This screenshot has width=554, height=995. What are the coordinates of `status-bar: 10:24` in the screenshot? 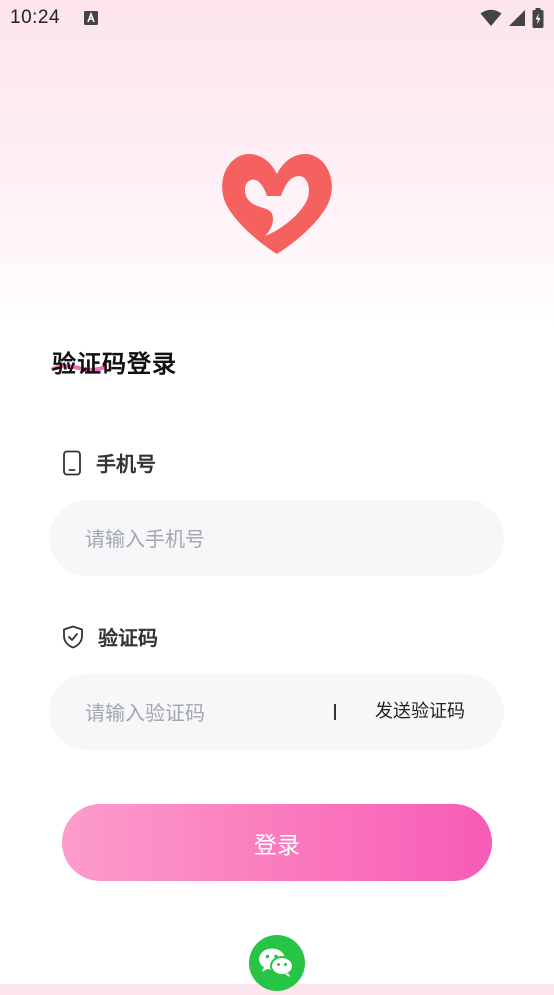 It's located at (277, 19).